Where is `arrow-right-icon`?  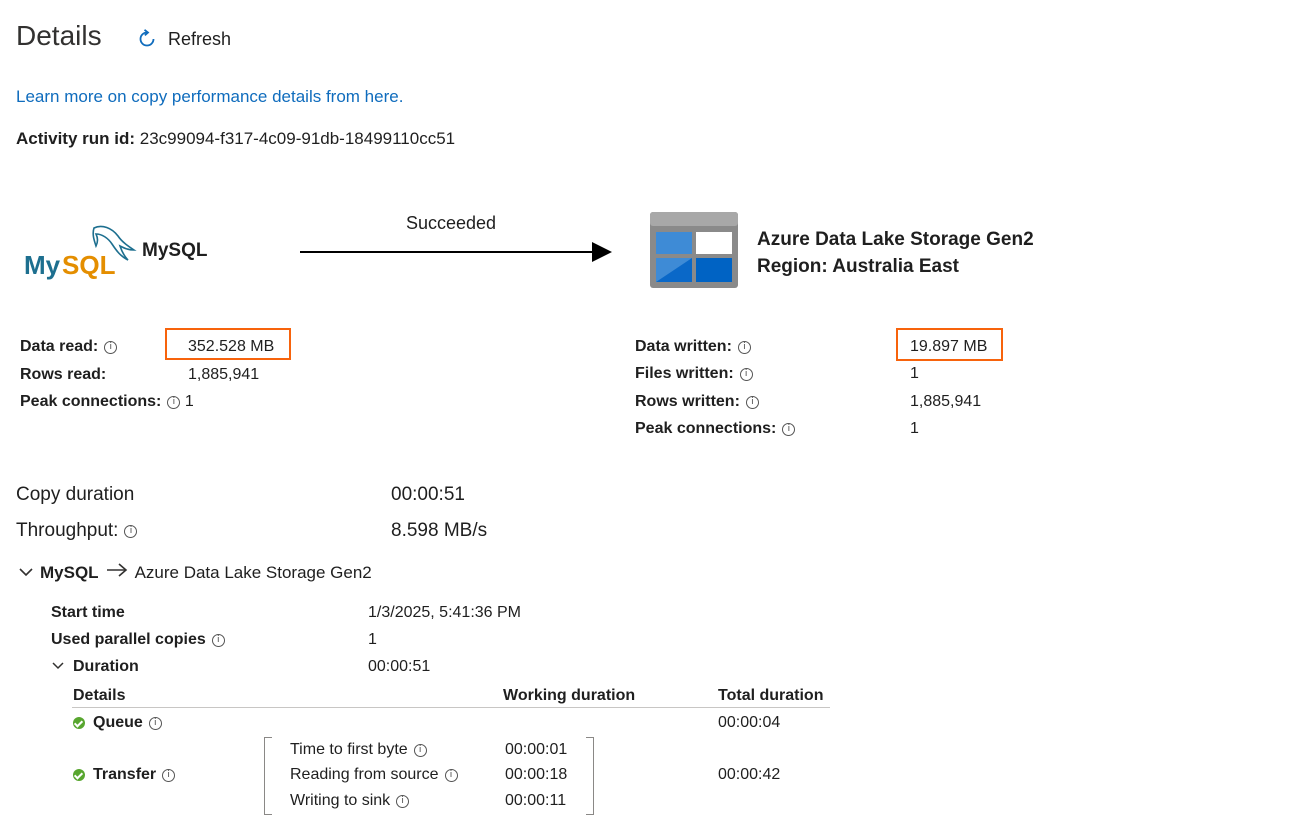 arrow-right-icon is located at coordinates (117, 572).